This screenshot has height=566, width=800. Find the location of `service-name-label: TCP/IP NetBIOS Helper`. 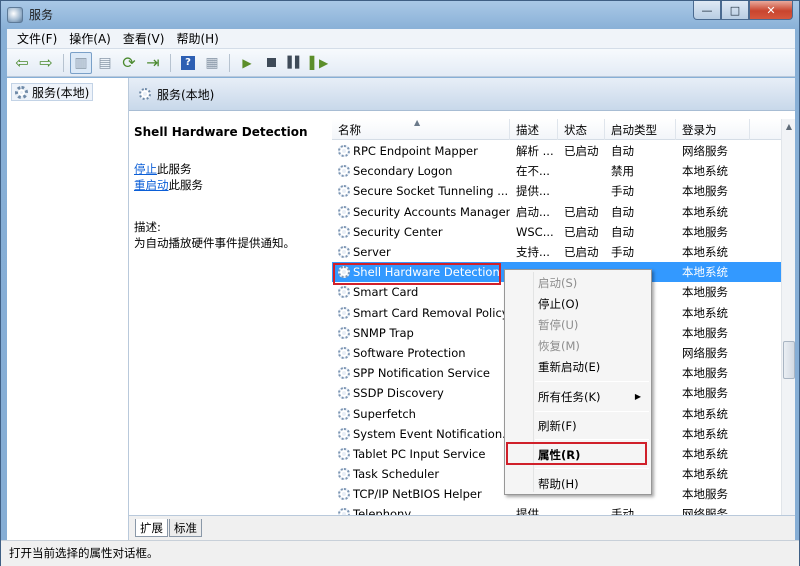

service-name-label: TCP/IP NetBIOS Helper is located at coordinates (417, 494).